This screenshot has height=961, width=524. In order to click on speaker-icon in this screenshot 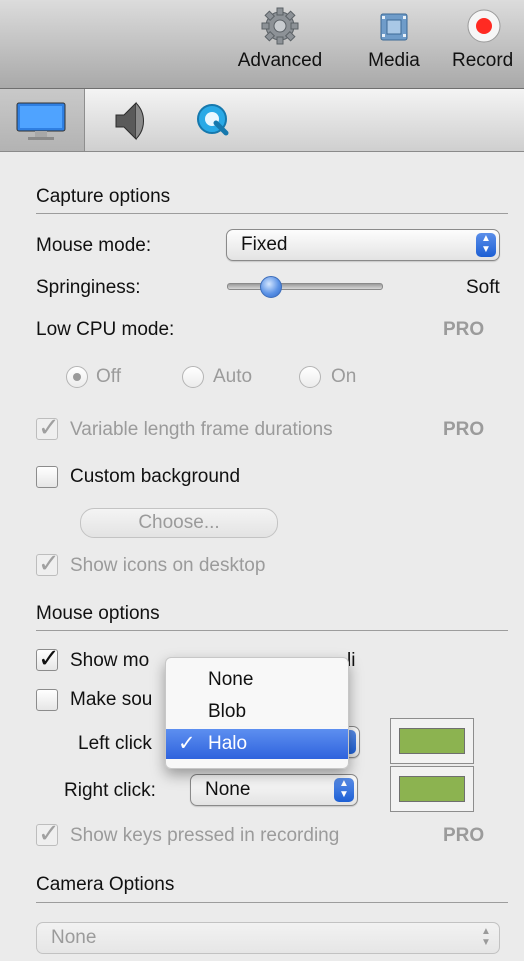, I will do `click(129, 121)`.